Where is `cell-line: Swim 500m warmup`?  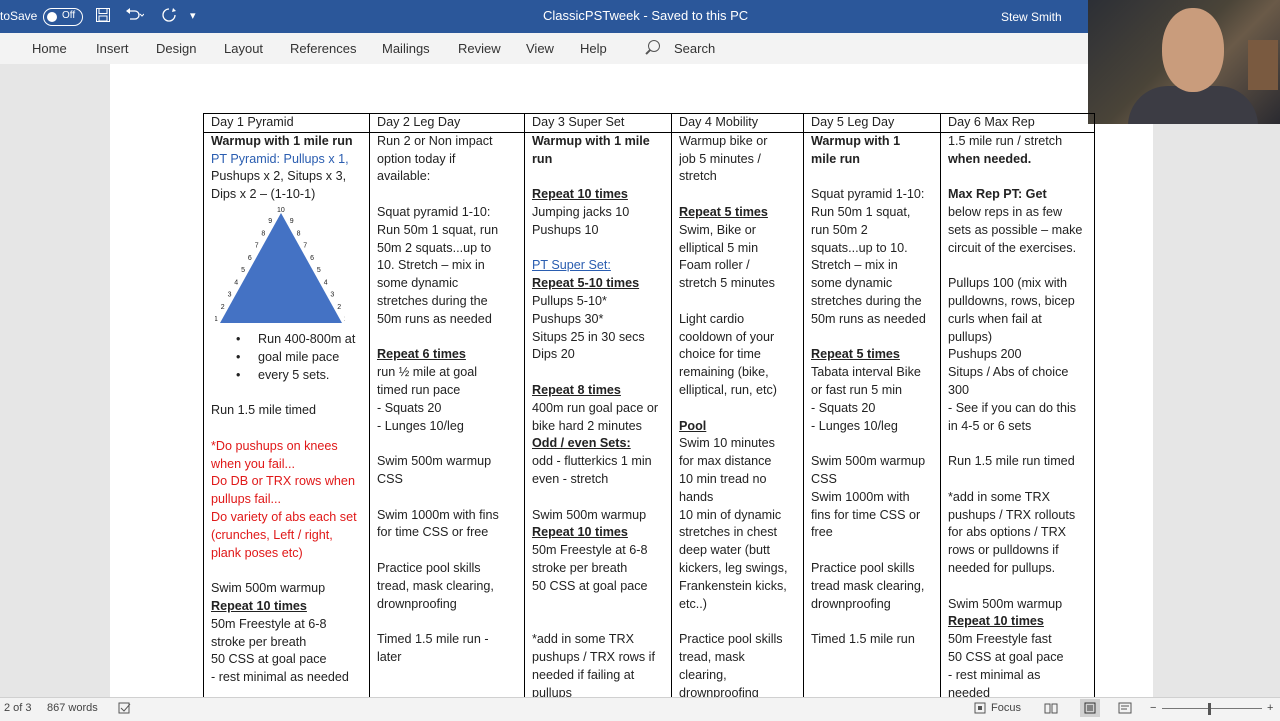 cell-line: Swim 500m warmup is located at coordinates (1005, 603).